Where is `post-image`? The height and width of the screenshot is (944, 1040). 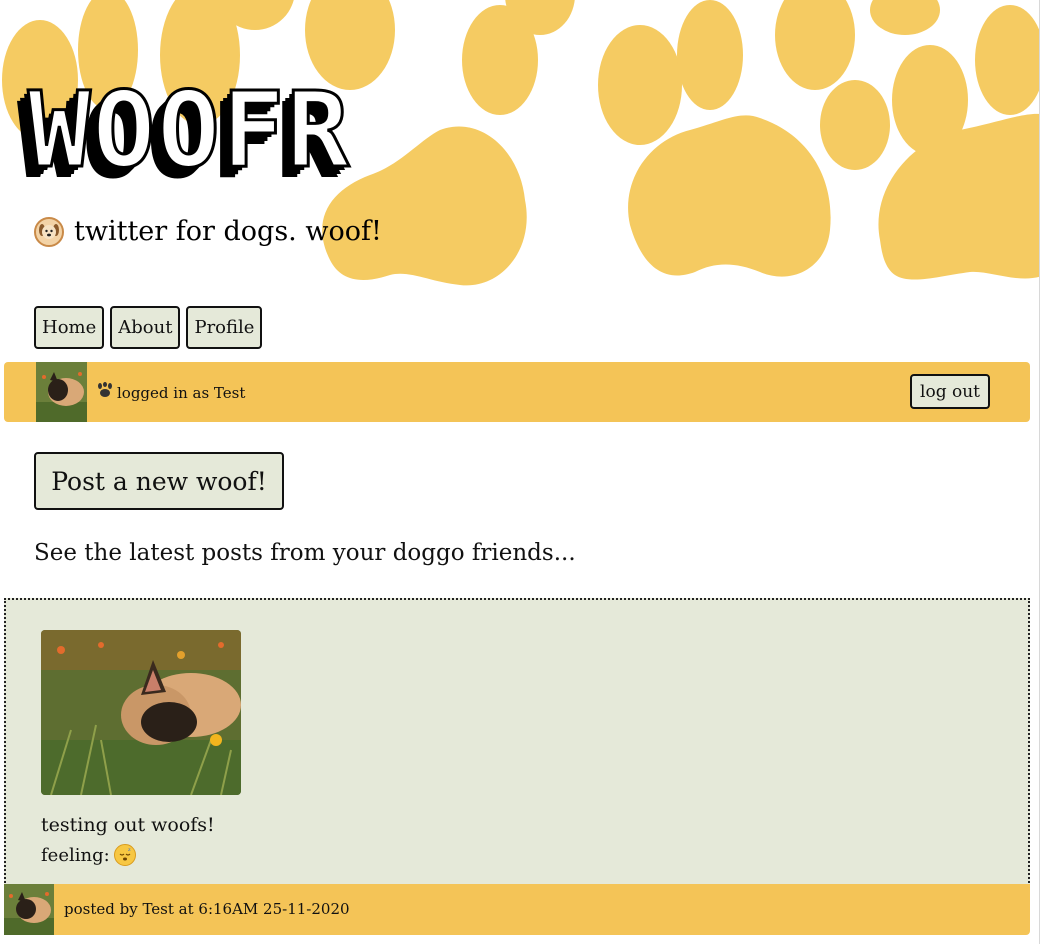
post-image is located at coordinates (141, 712).